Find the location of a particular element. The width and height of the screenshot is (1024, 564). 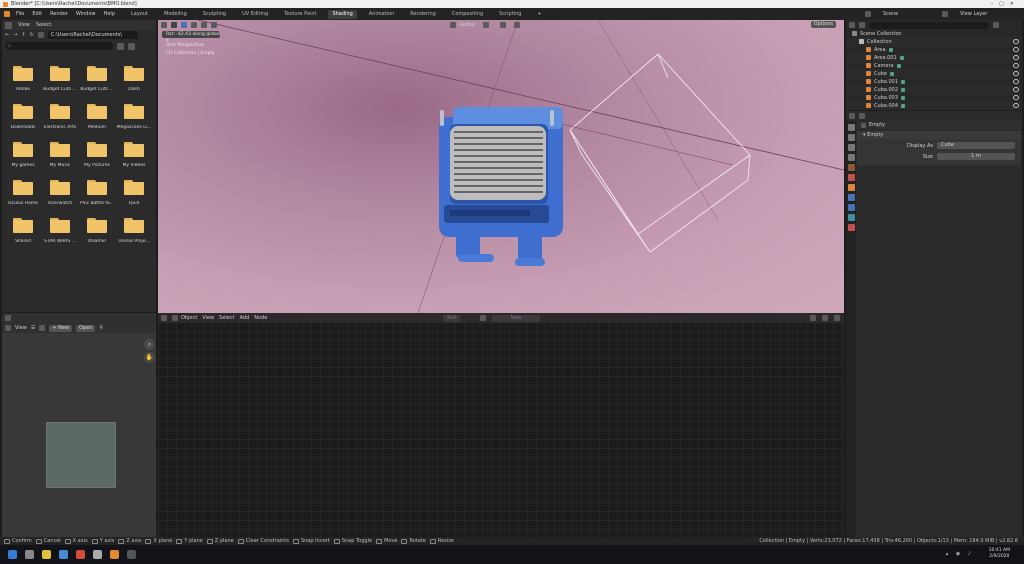

tab-layout: Layout is located at coordinates (139, 14).